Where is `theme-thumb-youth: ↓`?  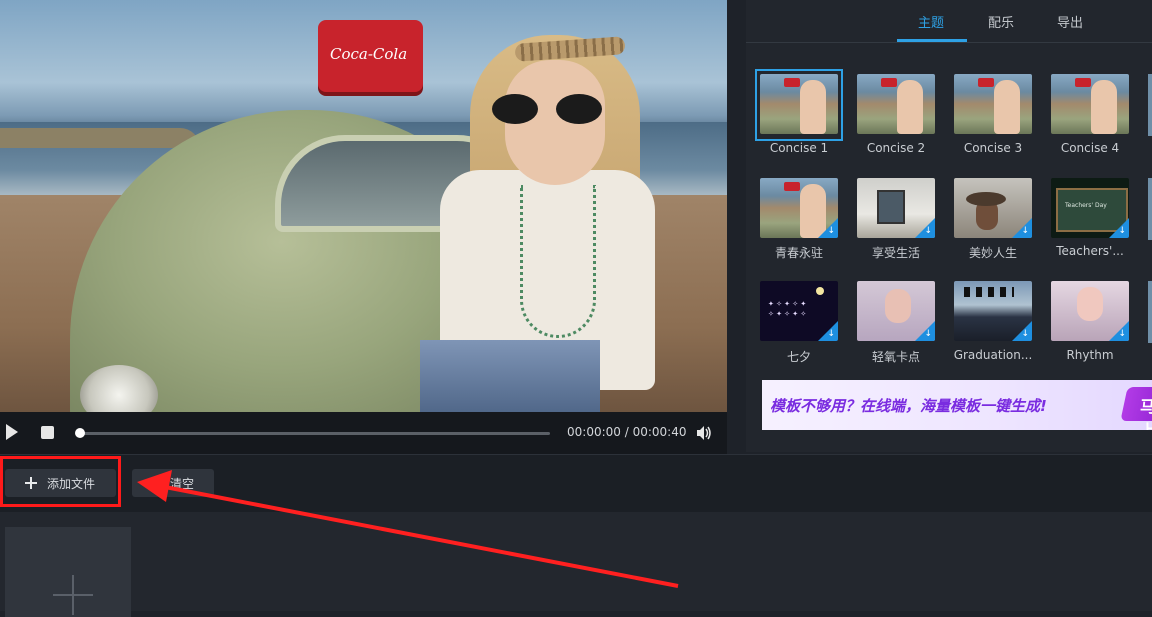
theme-thumb-youth: ↓ is located at coordinates (799, 209).